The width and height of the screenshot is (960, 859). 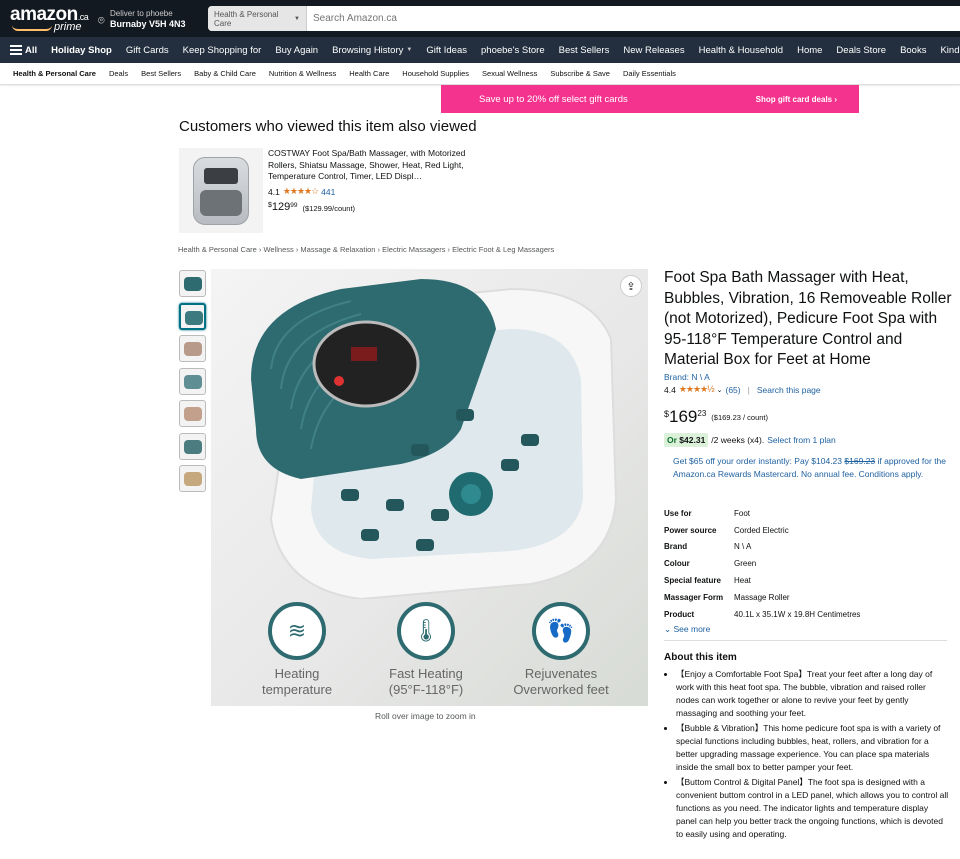 I want to click on image-thumbnails, so click(x=193, y=384).